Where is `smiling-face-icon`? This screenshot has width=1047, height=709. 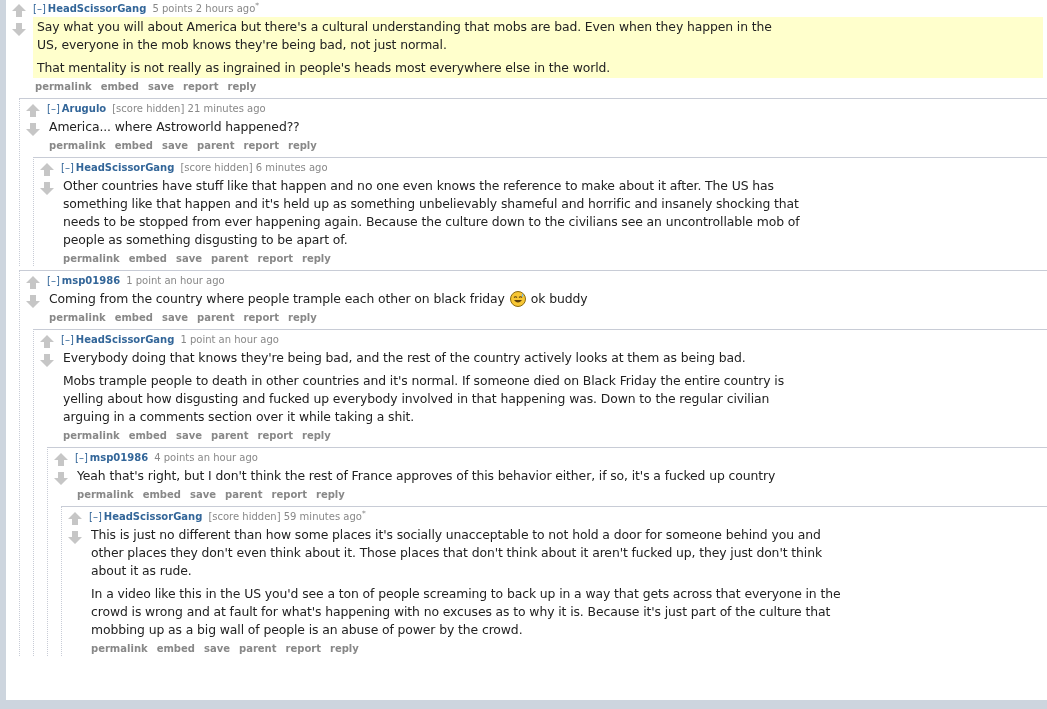 smiling-face-icon is located at coordinates (517, 299).